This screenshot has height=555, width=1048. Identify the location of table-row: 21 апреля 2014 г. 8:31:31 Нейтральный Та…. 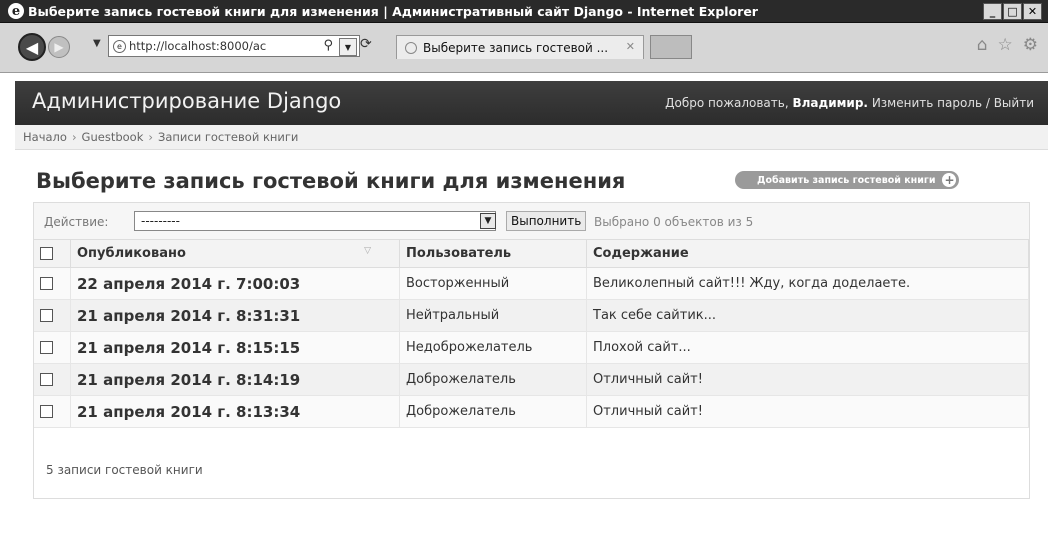
(531, 315).